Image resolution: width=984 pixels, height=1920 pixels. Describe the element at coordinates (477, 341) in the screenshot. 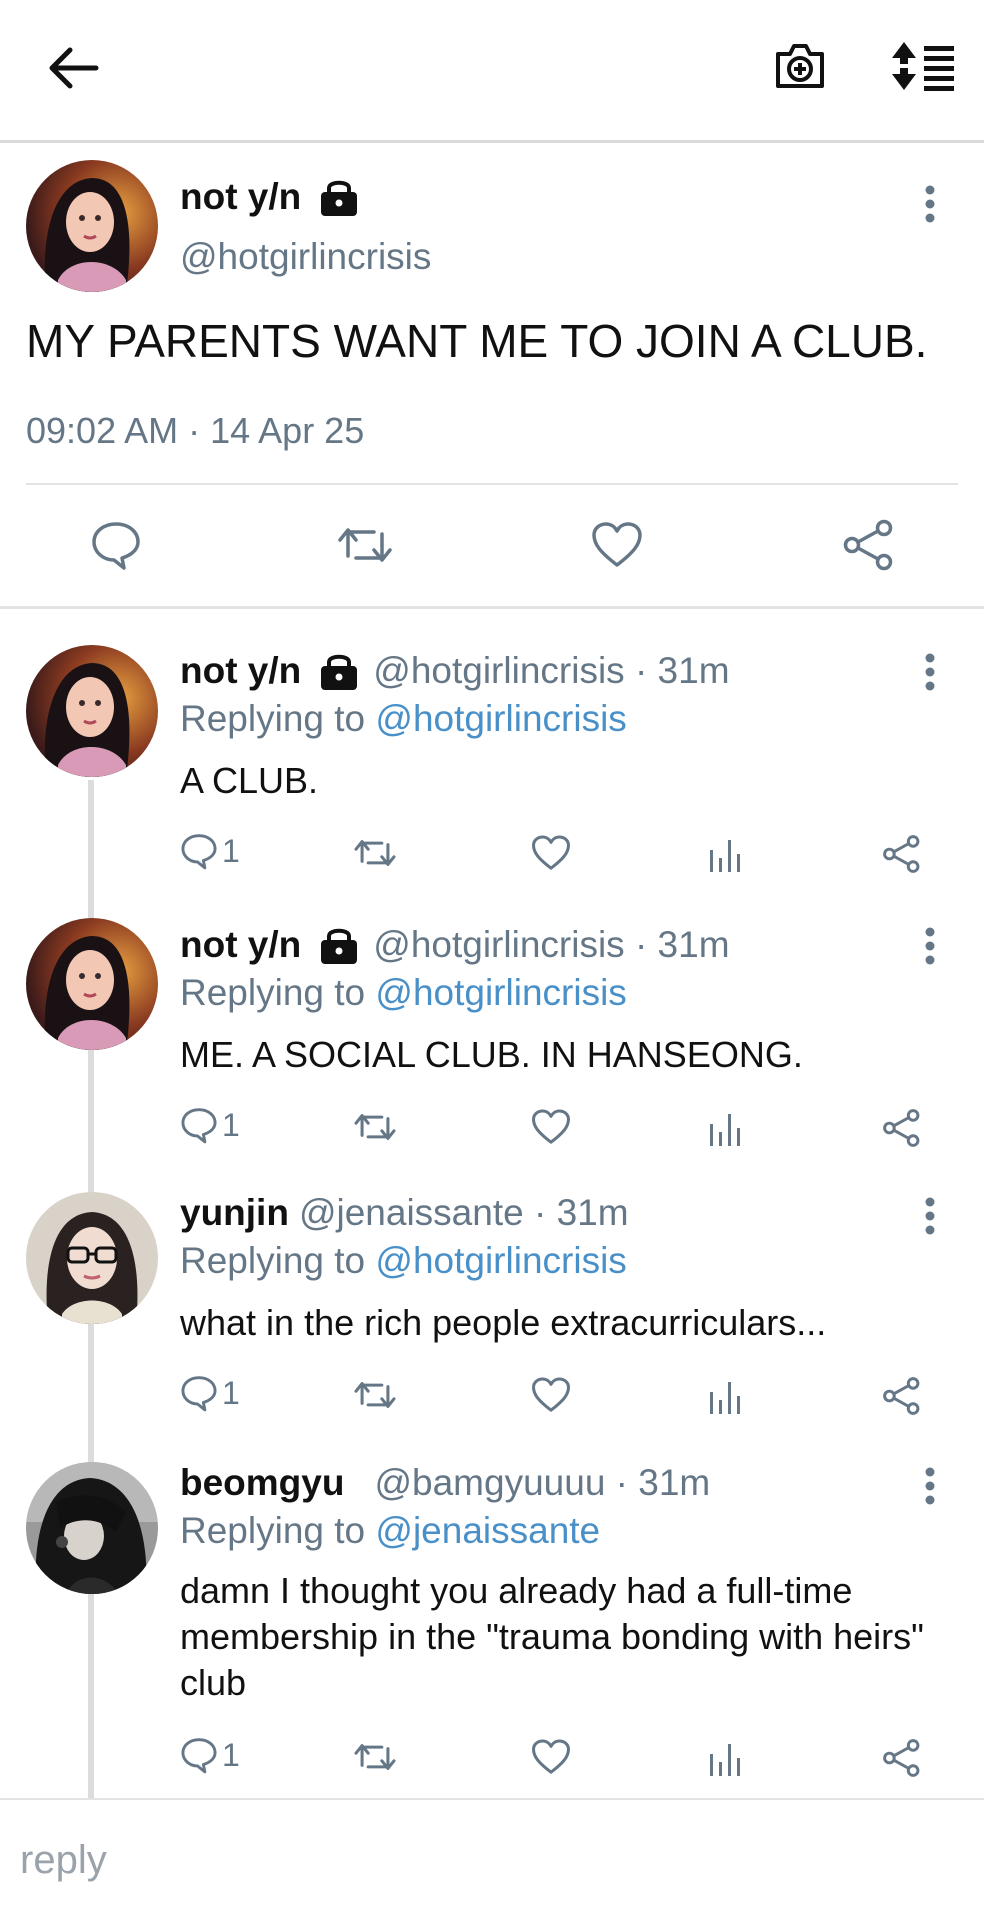

I see `tweet-text: MY PARENTS WANT ME TO JOIN A CLUB.` at that location.